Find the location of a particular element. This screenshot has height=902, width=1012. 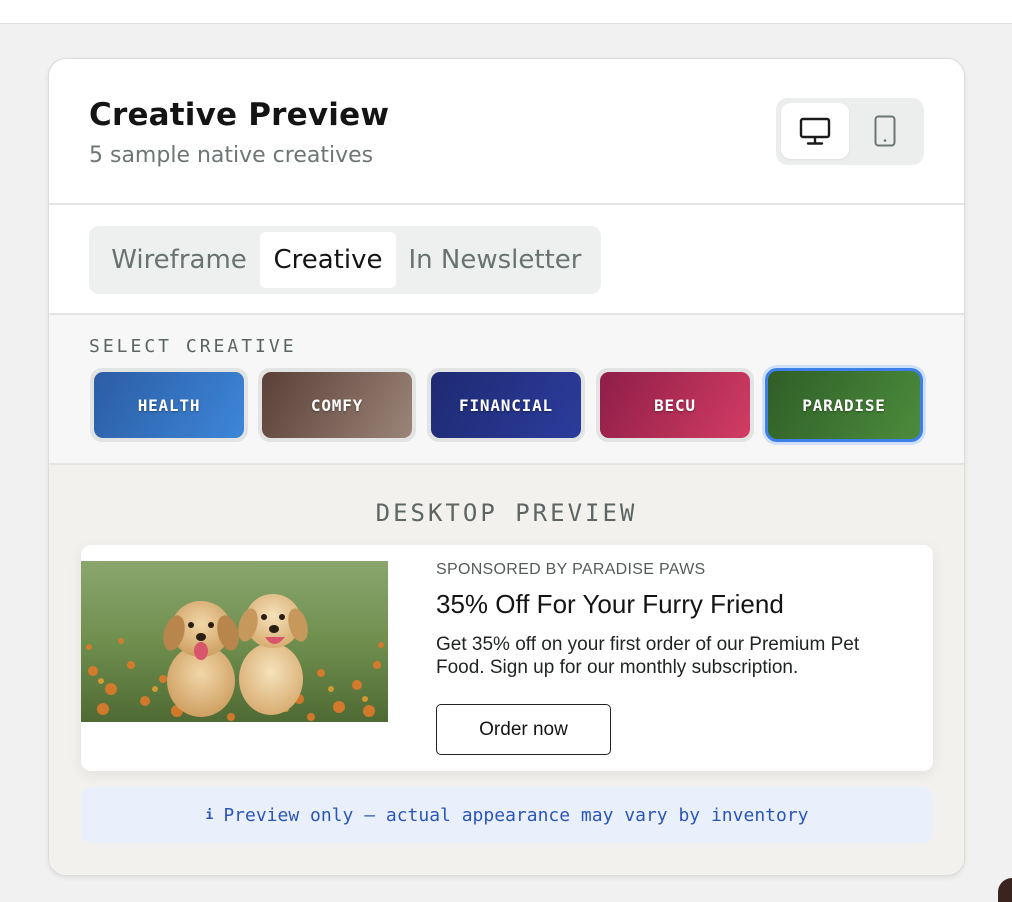

info-icon: i is located at coordinates (209, 815).